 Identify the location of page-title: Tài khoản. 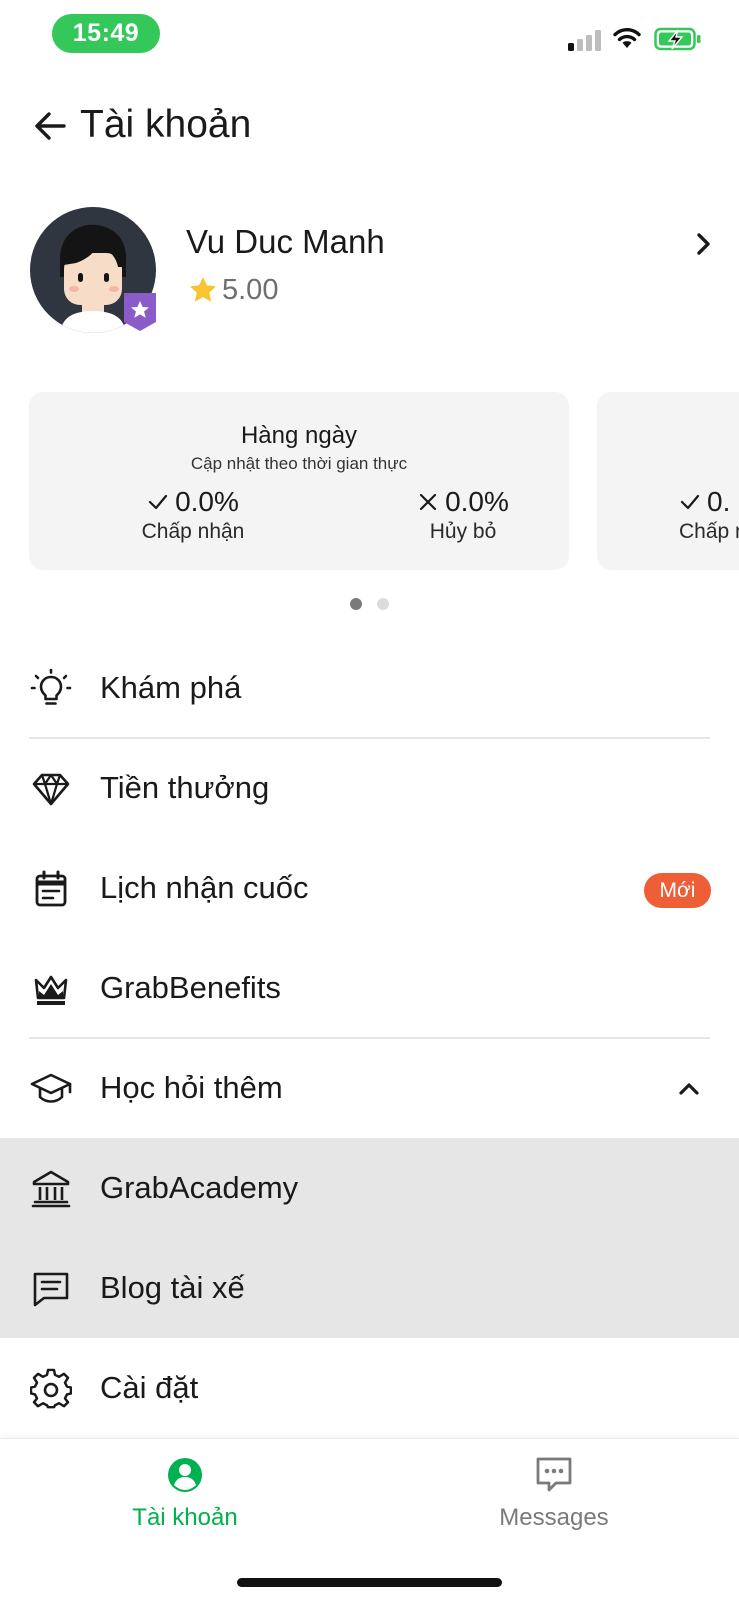
(166, 124).